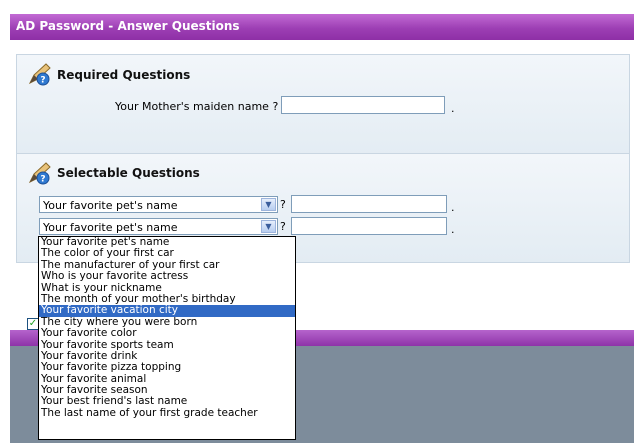  I want to click on dropdown-option: Your favorite sports team, so click(167, 345).